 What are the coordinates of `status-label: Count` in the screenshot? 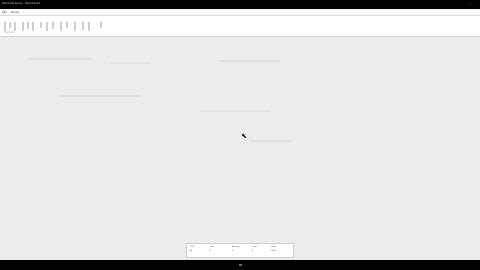 It's located at (255, 247).